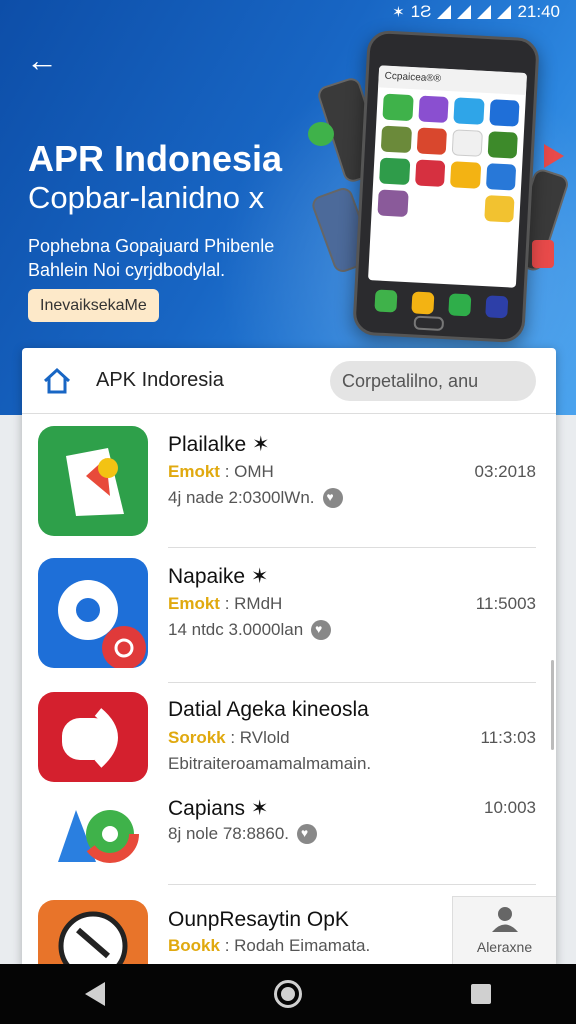 The width and height of the screenshot is (576, 1024). What do you see at coordinates (481, 994) in the screenshot?
I see `nav-recents-icon` at bounding box center [481, 994].